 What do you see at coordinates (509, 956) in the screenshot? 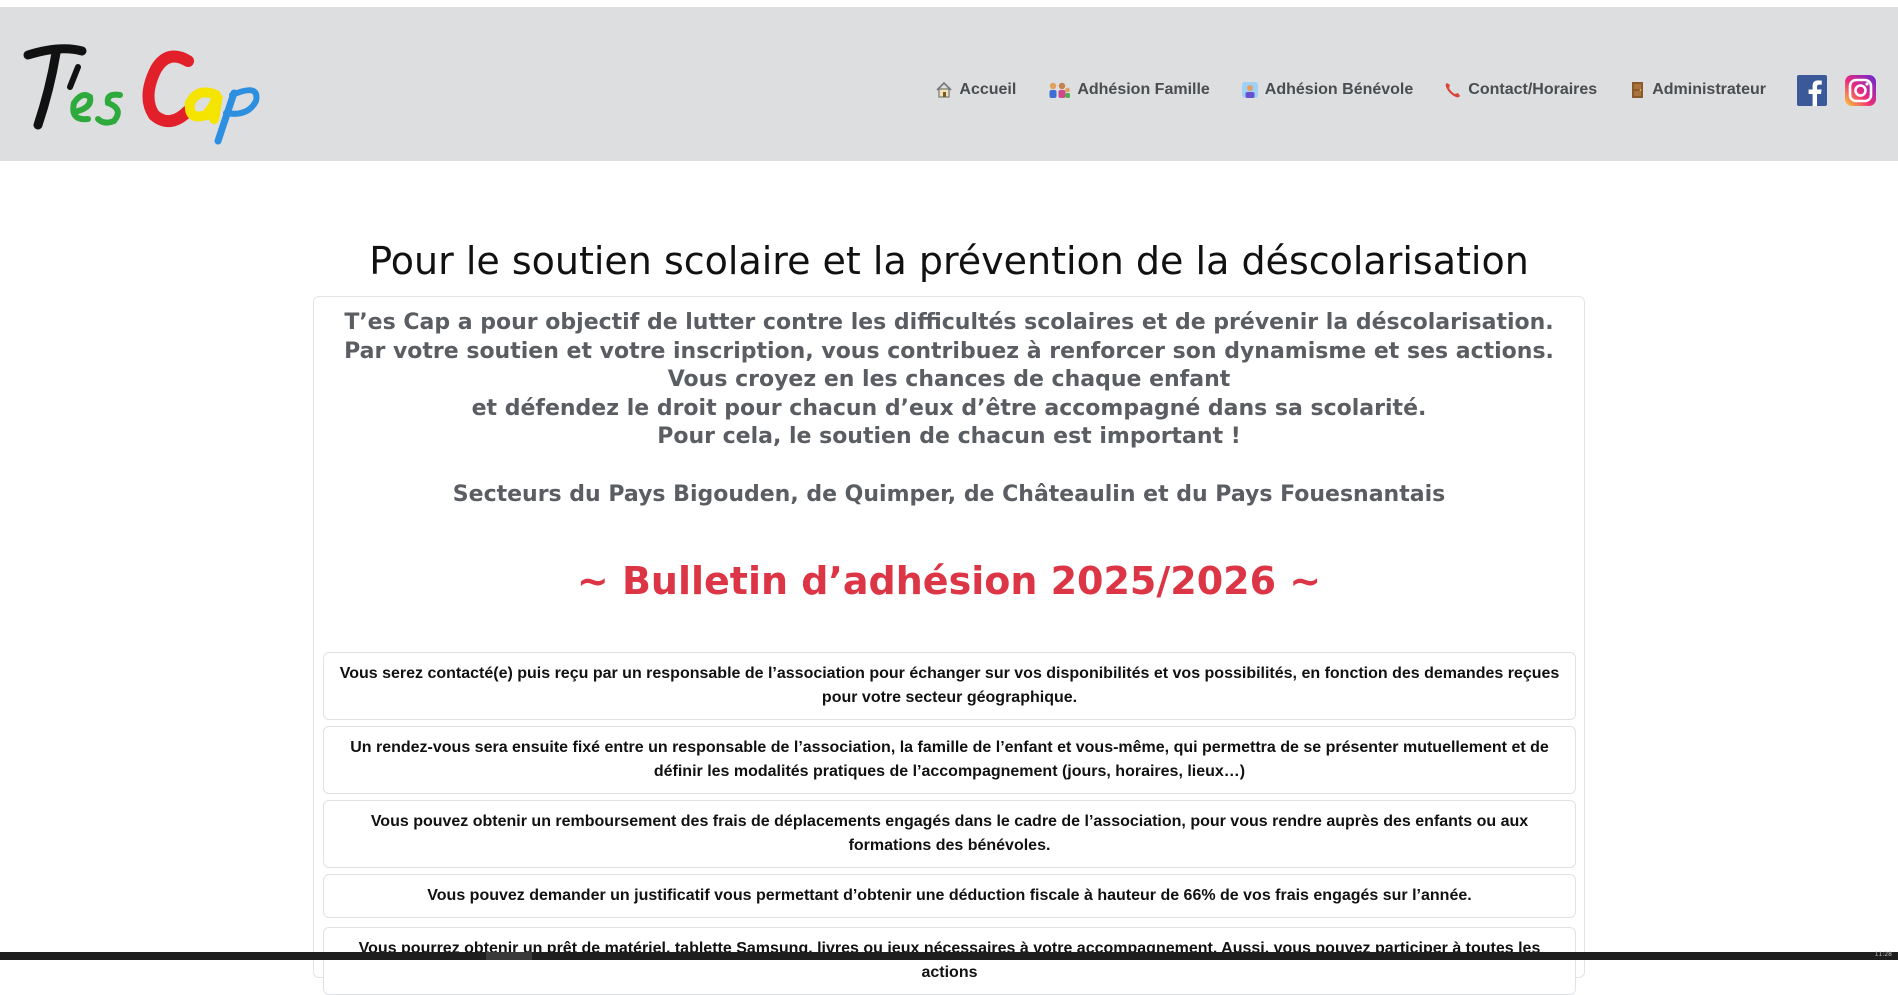
I see `taskbar-button` at bounding box center [509, 956].